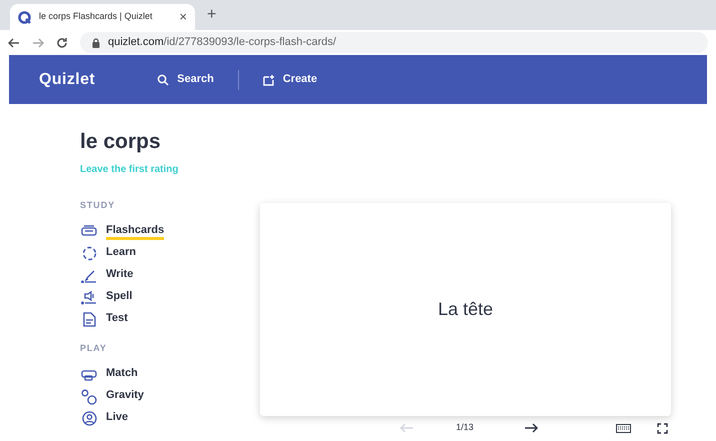 This screenshot has width=716, height=441. Describe the element at coordinates (211, 15) in the screenshot. I see `new-tab-button: +` at that location.